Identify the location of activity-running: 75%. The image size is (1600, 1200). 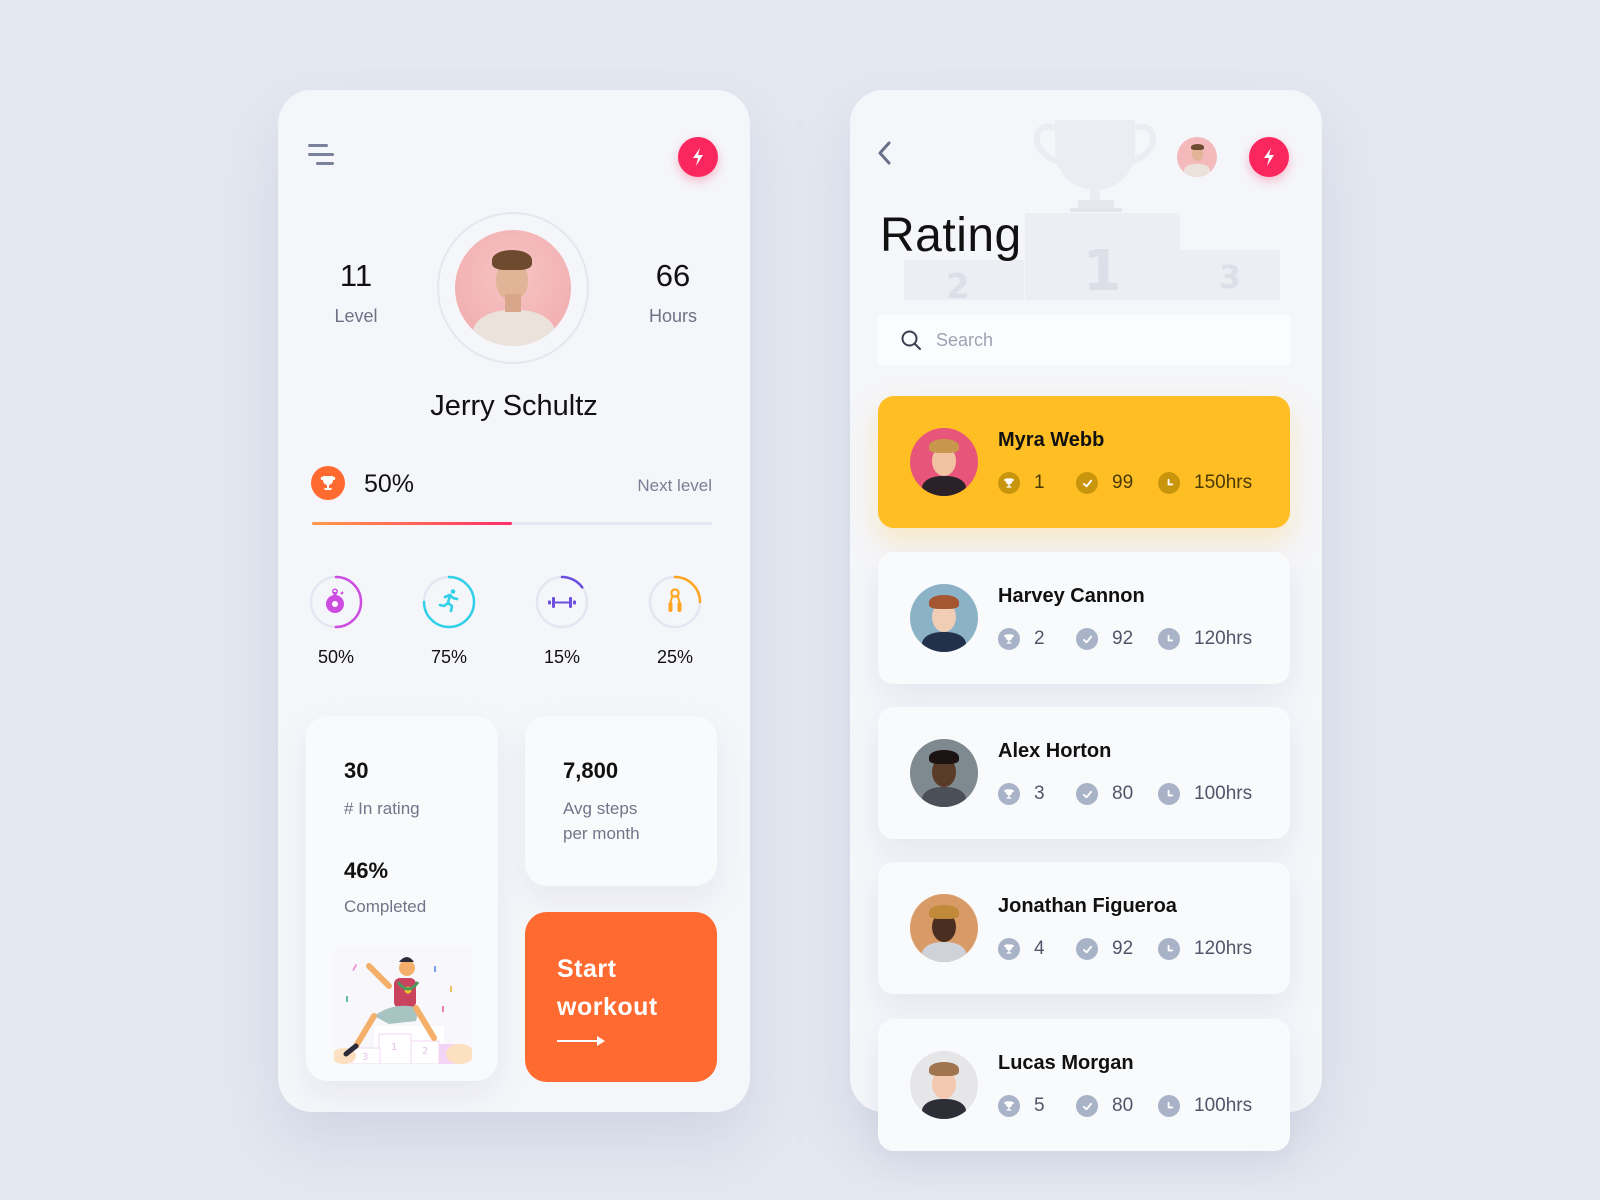
(449, 620).